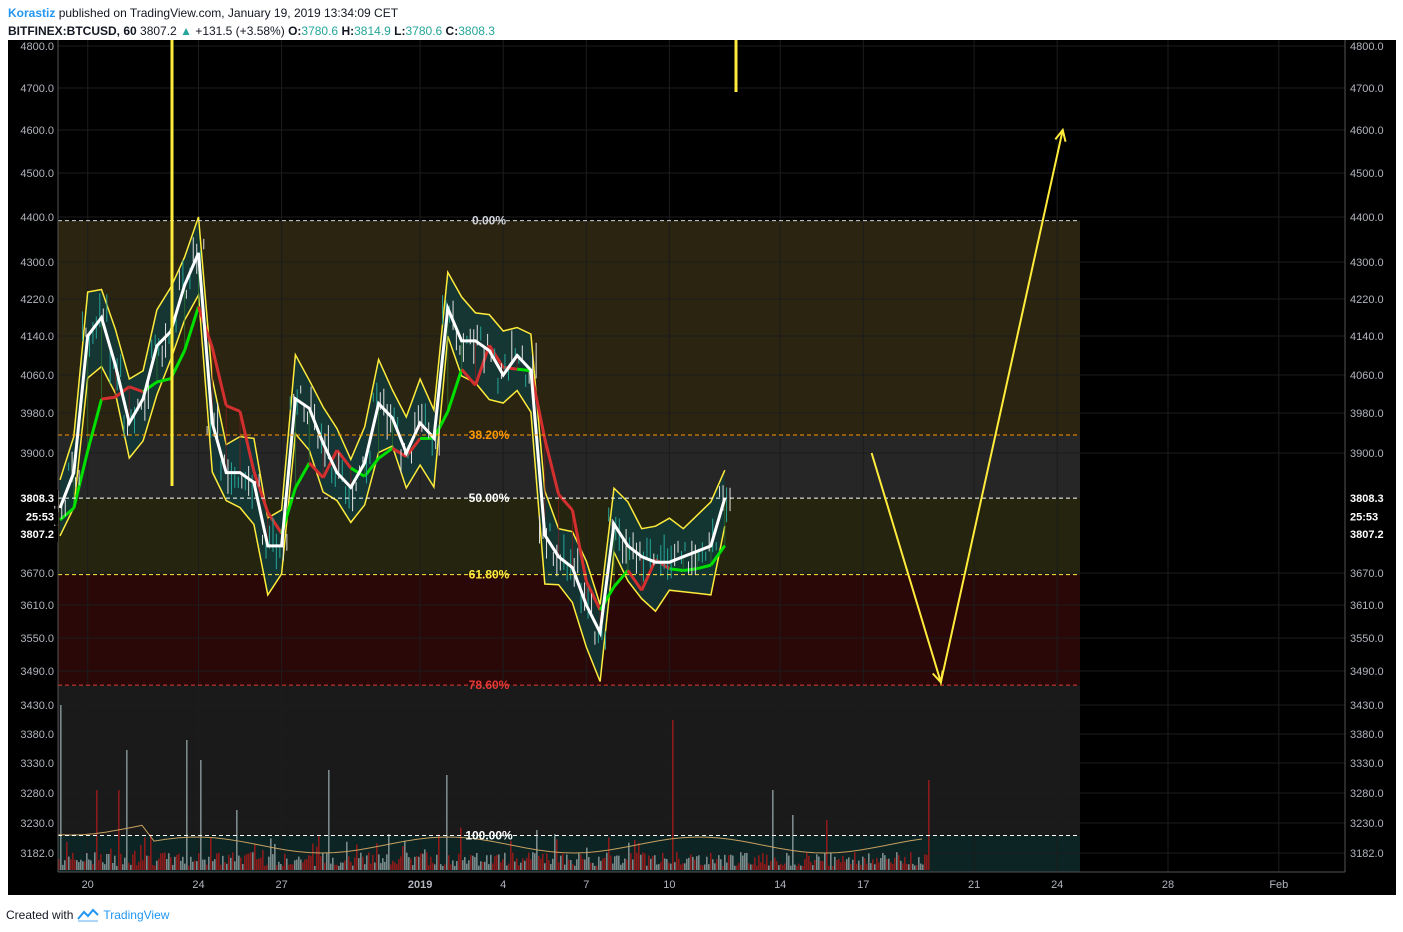 This screenshot has height=932, width=1403. What do you see at coordinates (136, 915) in the screenshot?
I see `tradingview-link: TradingView` at bounding box center [136, 915].